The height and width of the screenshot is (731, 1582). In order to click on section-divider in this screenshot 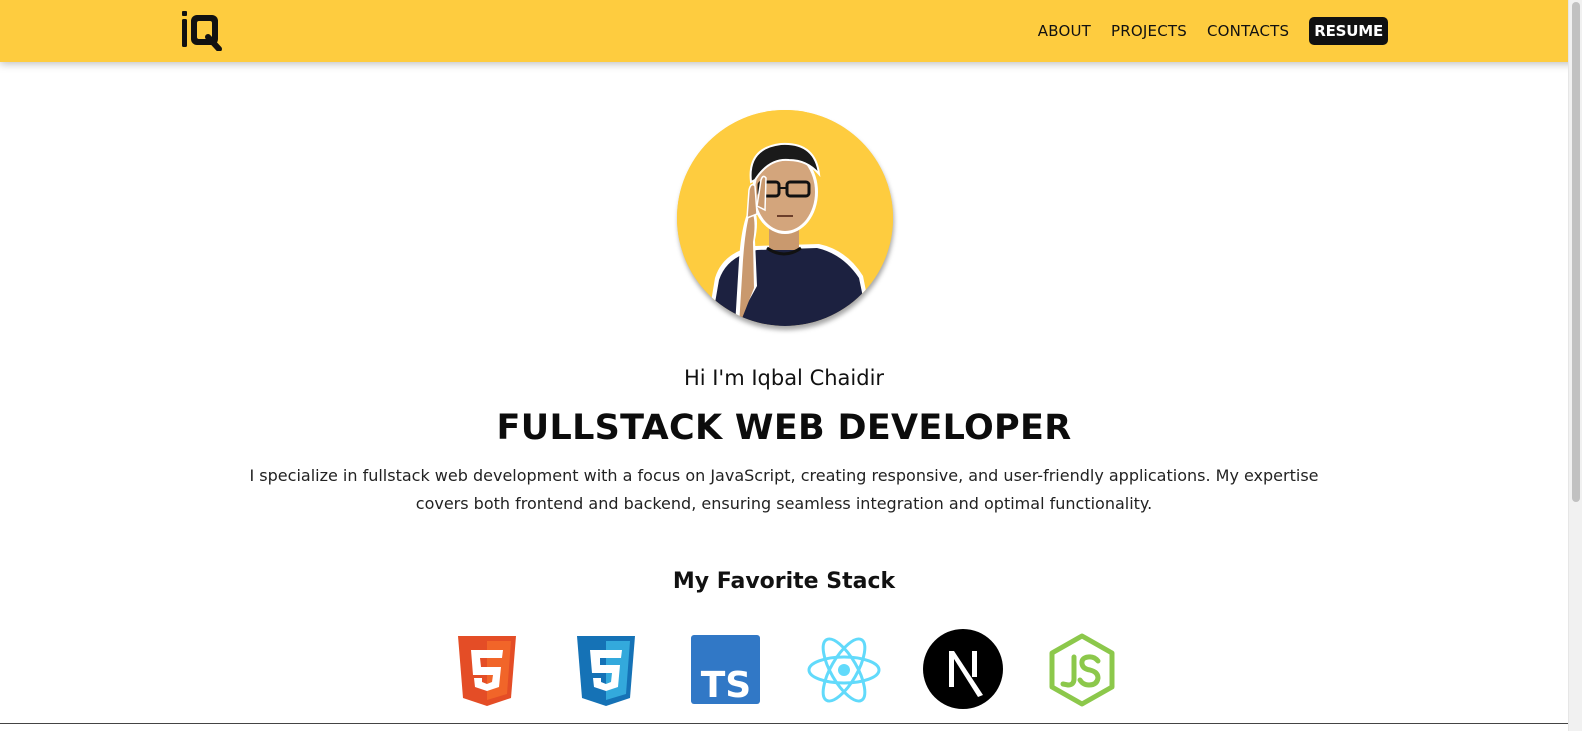, I will do `click(784, 723)`.